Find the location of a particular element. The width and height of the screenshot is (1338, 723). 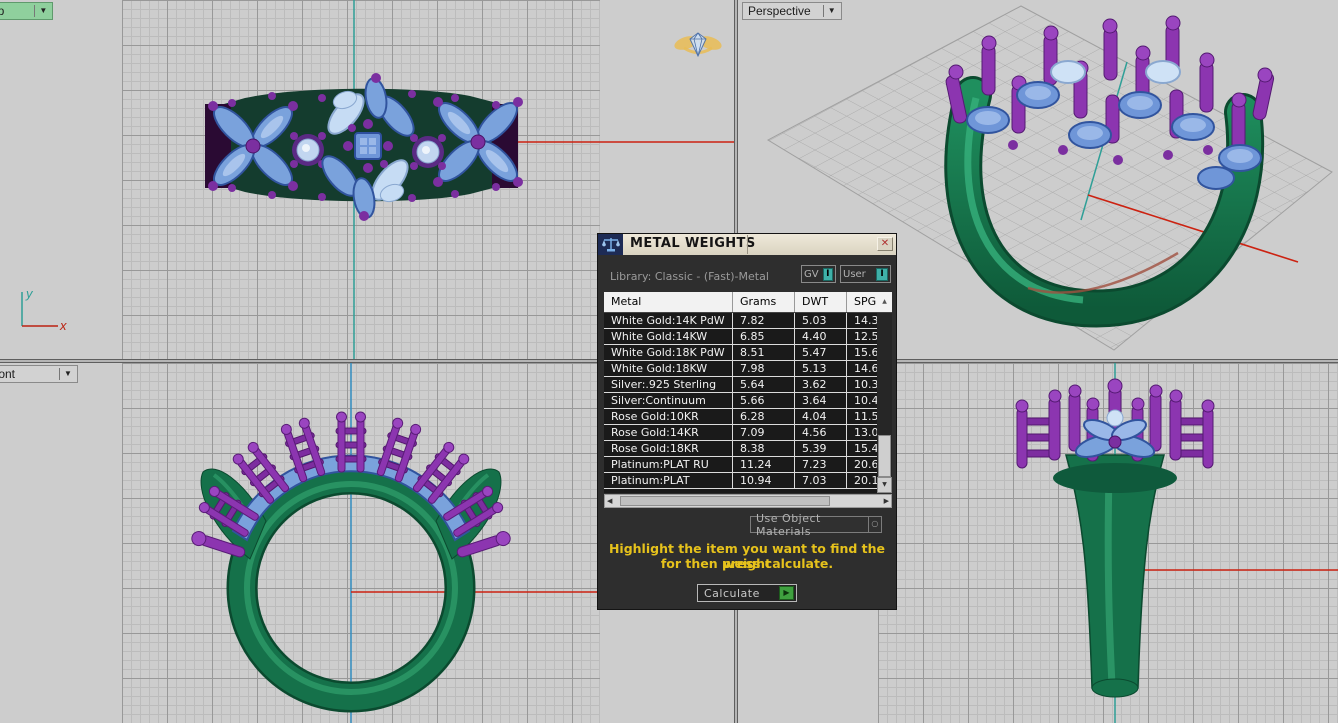

vertical-scrollbar: ▼ is located at coordinates (884, 403).